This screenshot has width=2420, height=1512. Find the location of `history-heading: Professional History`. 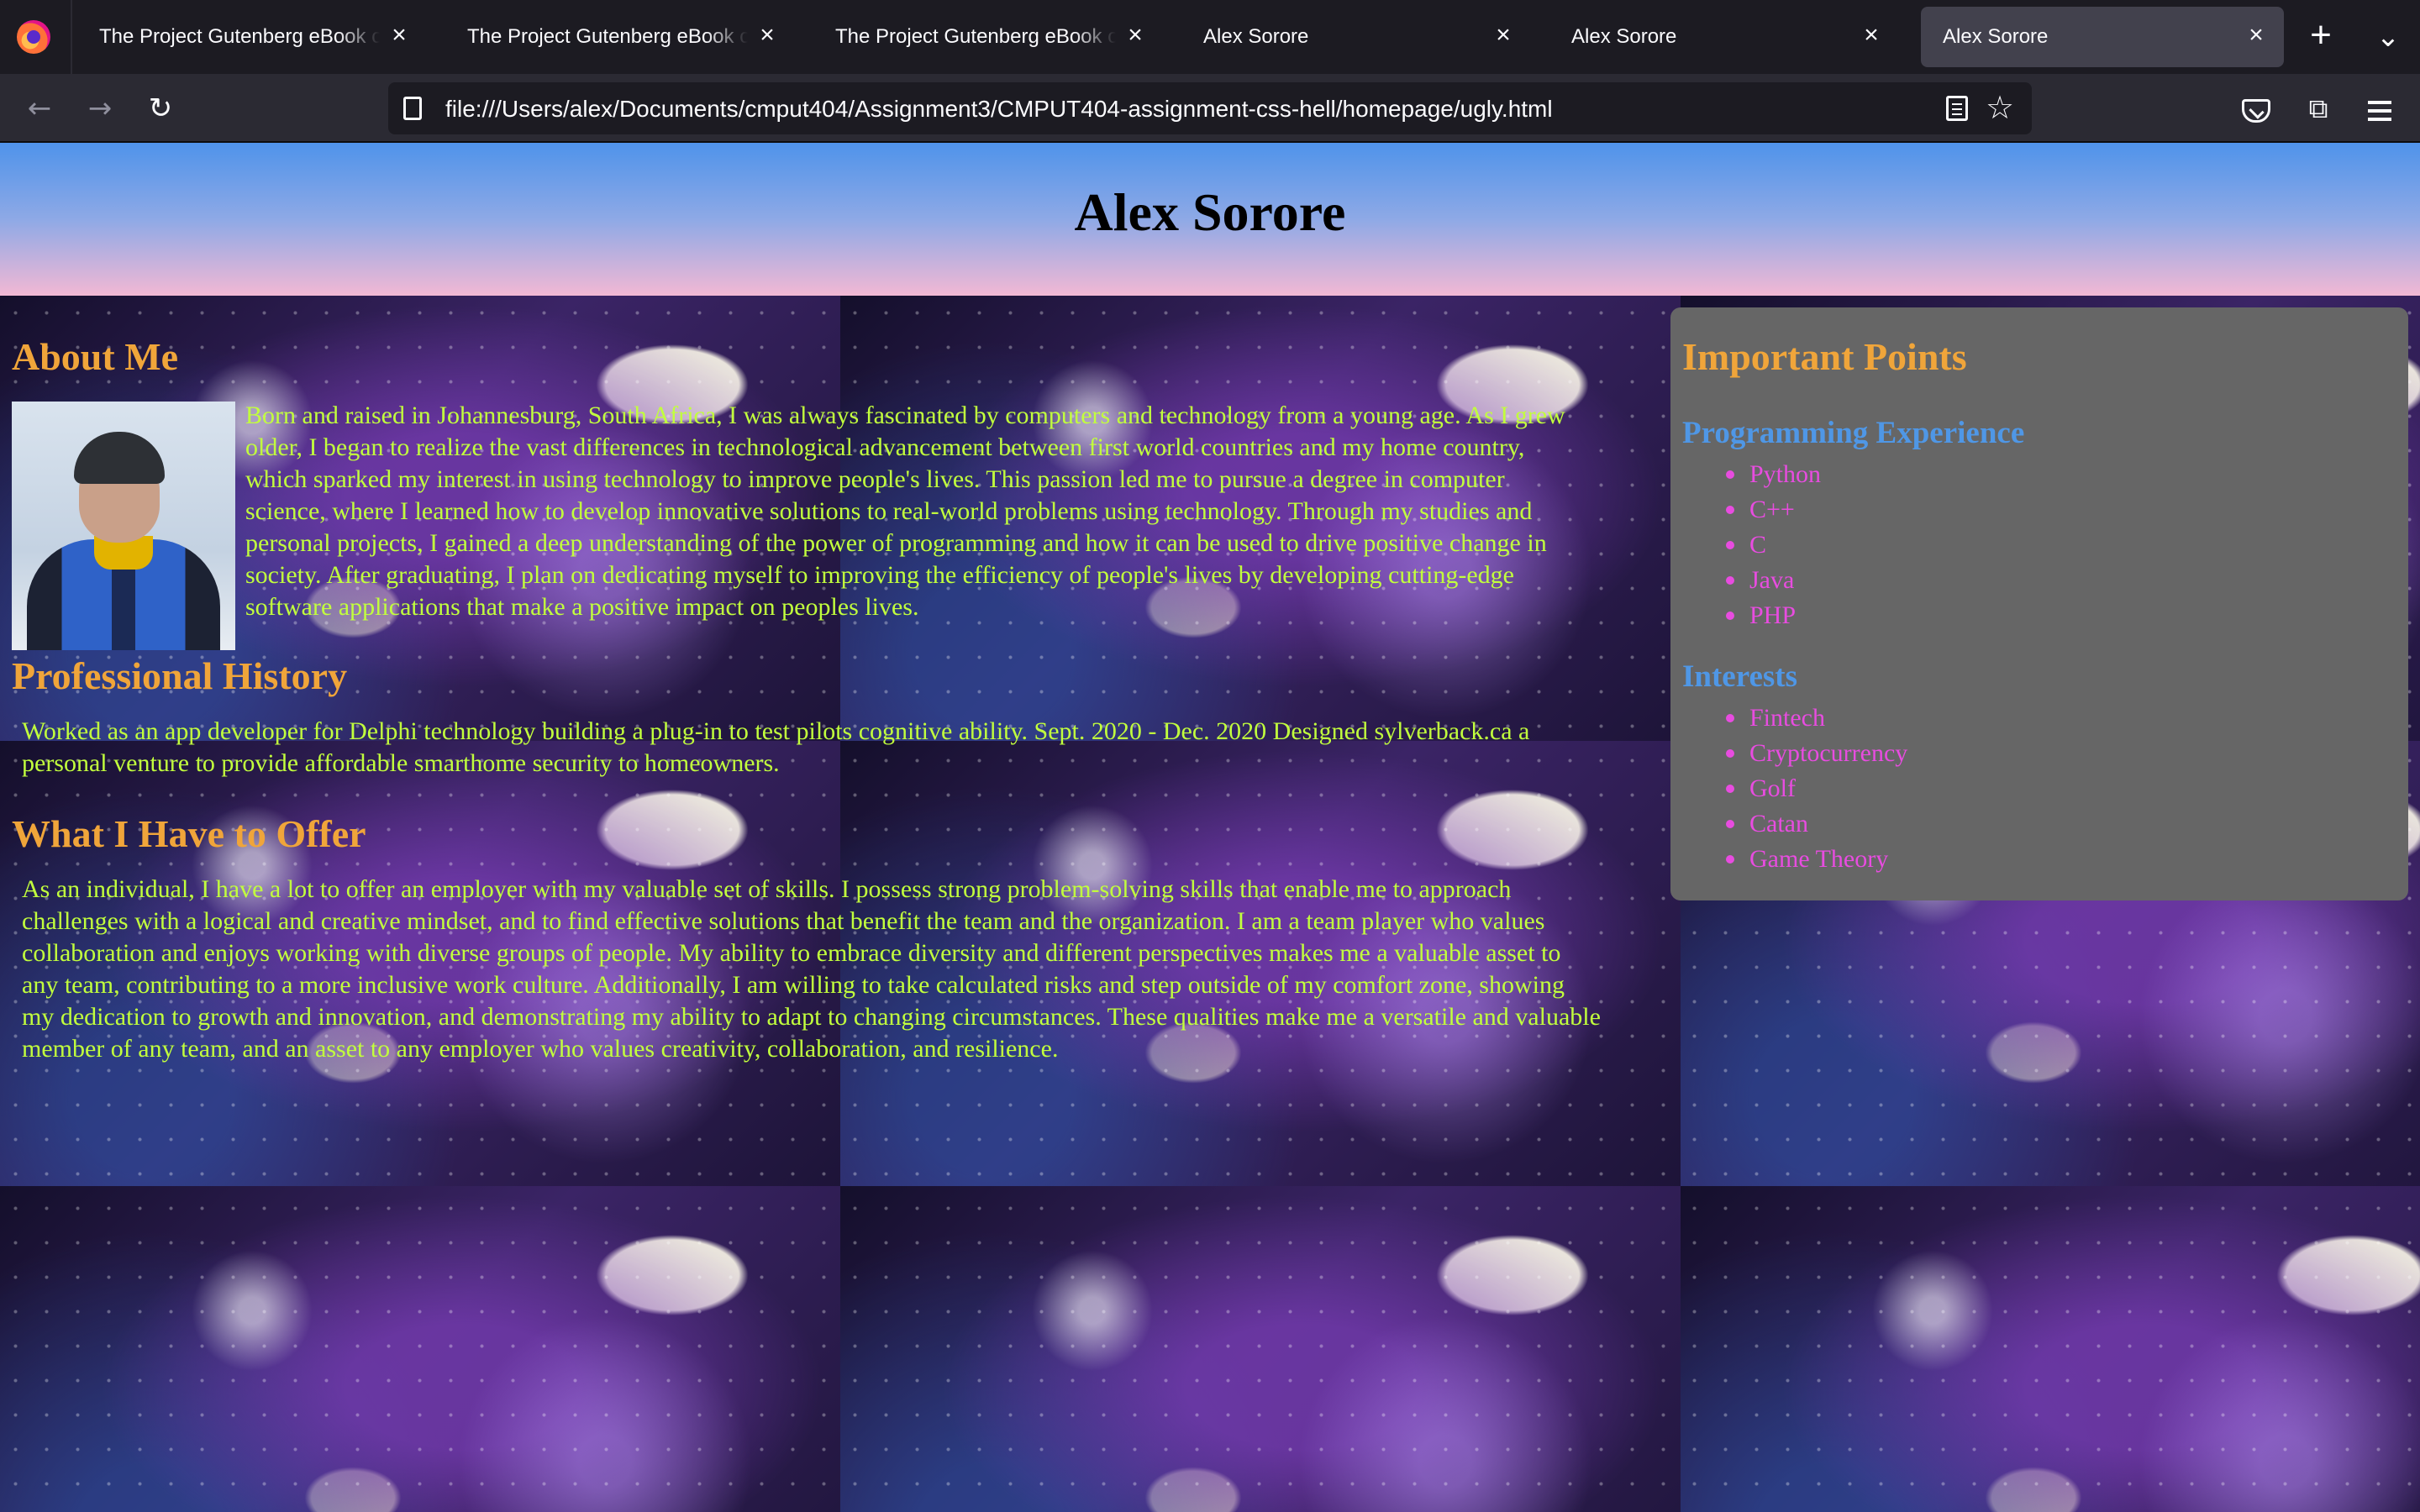

history-heading: Professional History is located at coordinates (180, 675).